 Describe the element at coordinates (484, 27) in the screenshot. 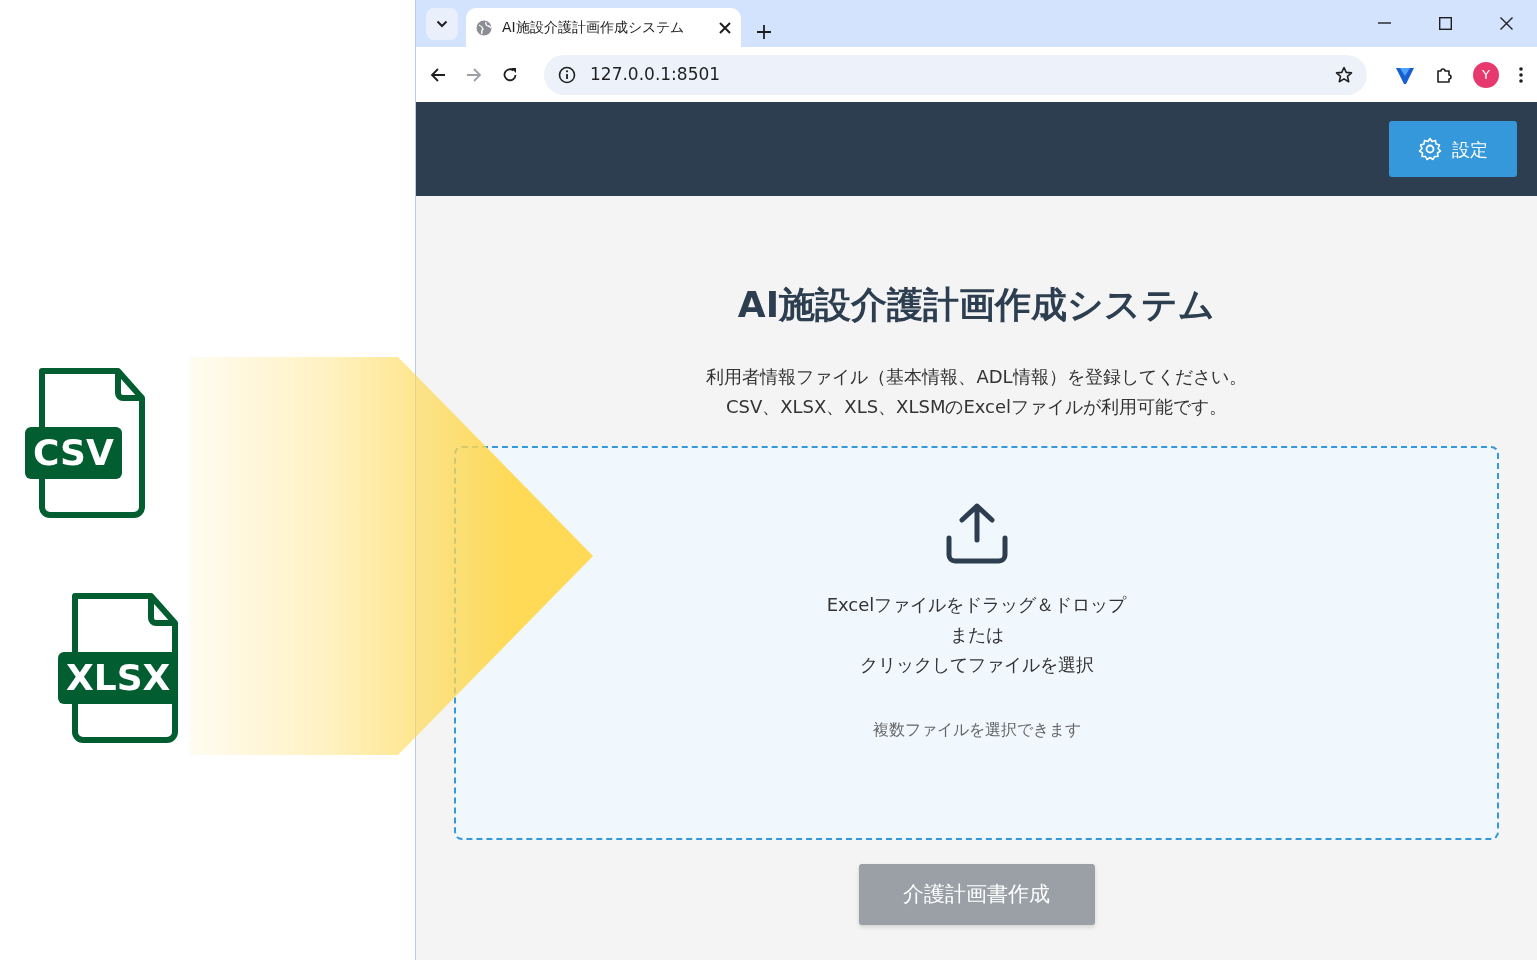

I see `globe-icon` at that location.